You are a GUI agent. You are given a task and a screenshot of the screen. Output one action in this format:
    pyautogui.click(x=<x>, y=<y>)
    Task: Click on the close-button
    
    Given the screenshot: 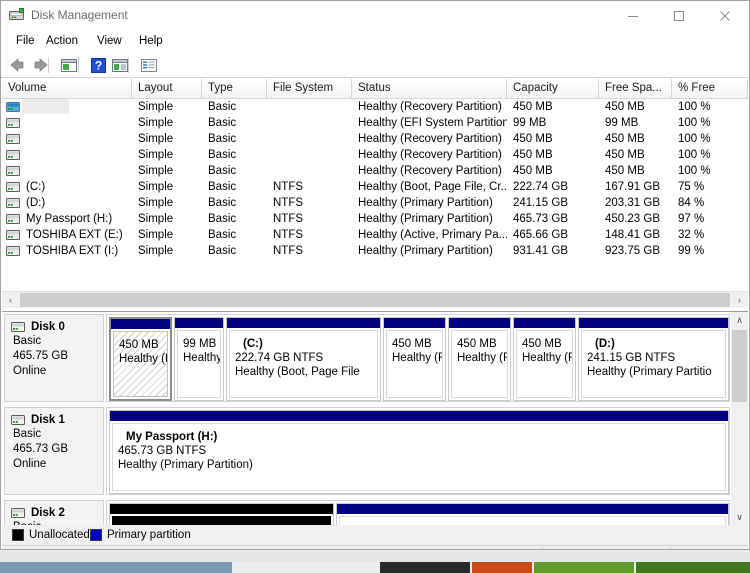 What is the action you would take?
    pyautogui.click(x=725, y=15)
    